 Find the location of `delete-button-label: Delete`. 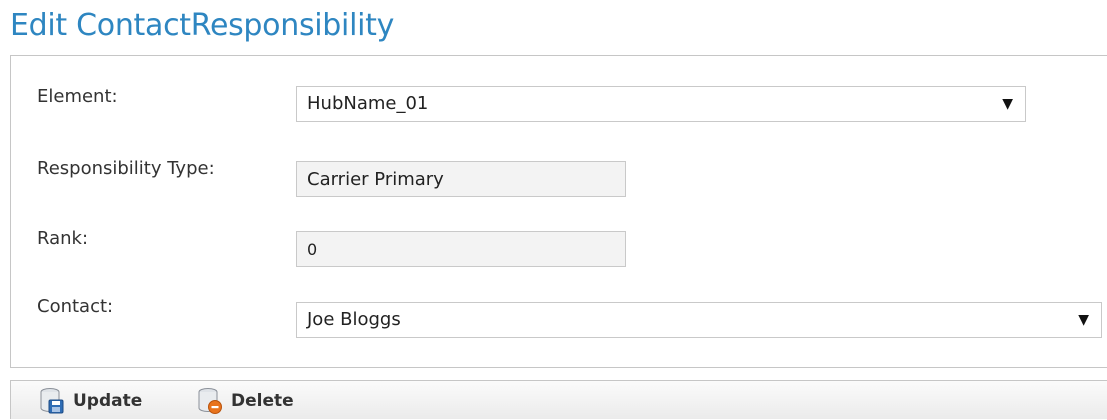

delete-button-label: Delete is located at coordinates (262, 400).